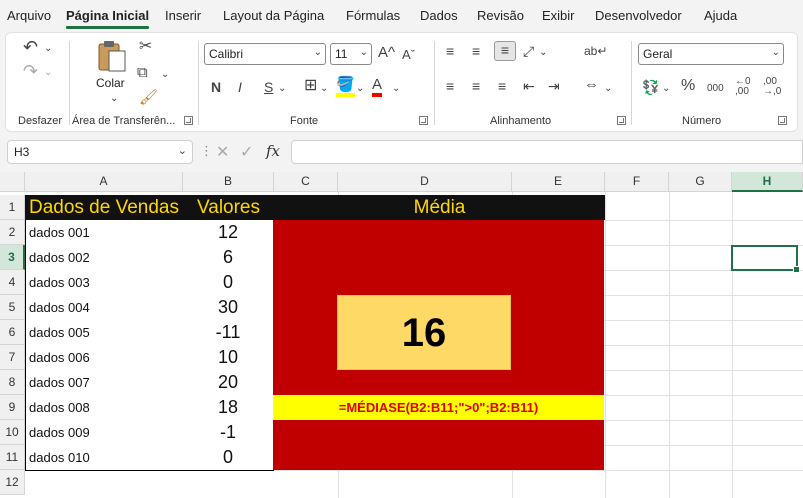 Image resolution: width=803 pixels, height=498 pixels. Describe the element at coordinates (650, 87) in the screenshot. I see `accounting-format-icon: 💱` at that location.